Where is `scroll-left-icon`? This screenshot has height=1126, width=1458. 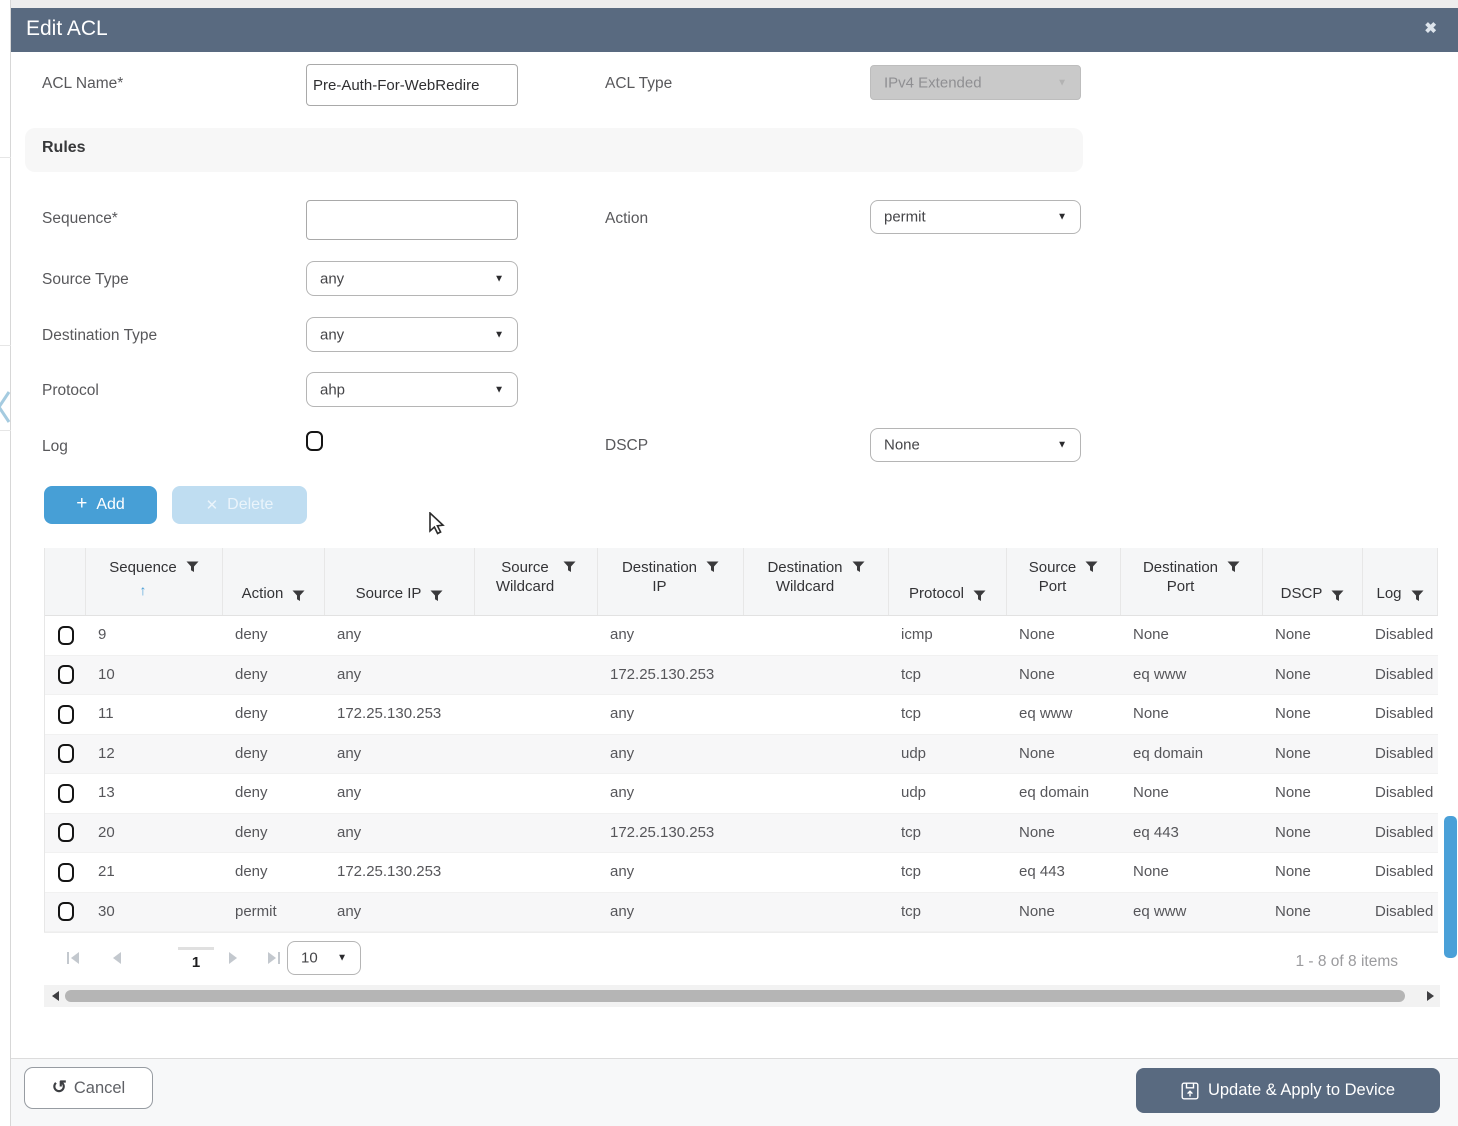 scroll-left-icon is located at coordinates (55, 996).